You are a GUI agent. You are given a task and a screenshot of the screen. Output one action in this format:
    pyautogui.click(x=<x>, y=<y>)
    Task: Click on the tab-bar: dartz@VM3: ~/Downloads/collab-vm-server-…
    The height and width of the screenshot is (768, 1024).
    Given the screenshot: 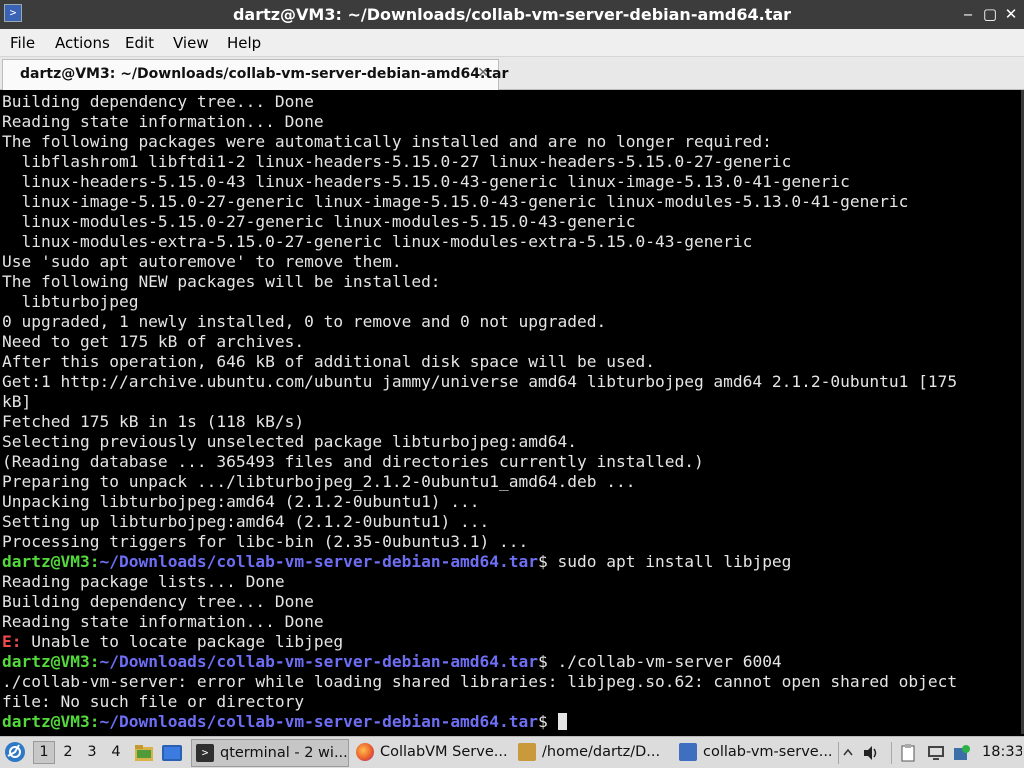 What is the action you would take?
    pyautogui.click(x=512, y=73)
    